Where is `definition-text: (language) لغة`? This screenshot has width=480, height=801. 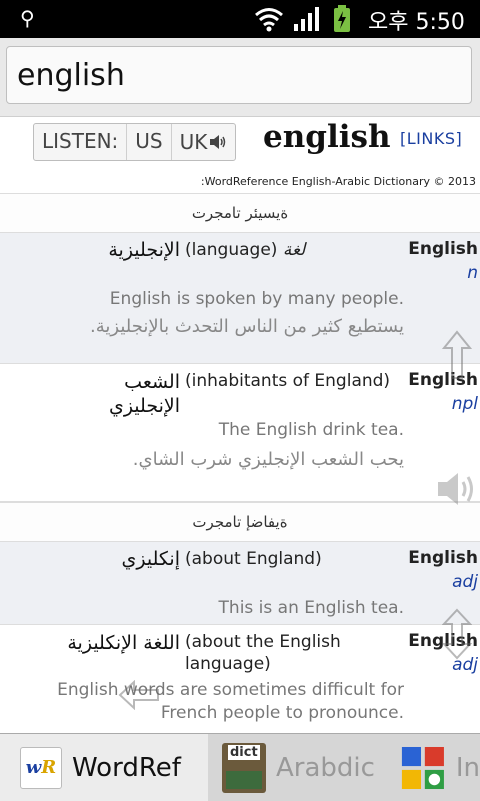
definition-text: (language) لغة is located at coordinates (295, 250).